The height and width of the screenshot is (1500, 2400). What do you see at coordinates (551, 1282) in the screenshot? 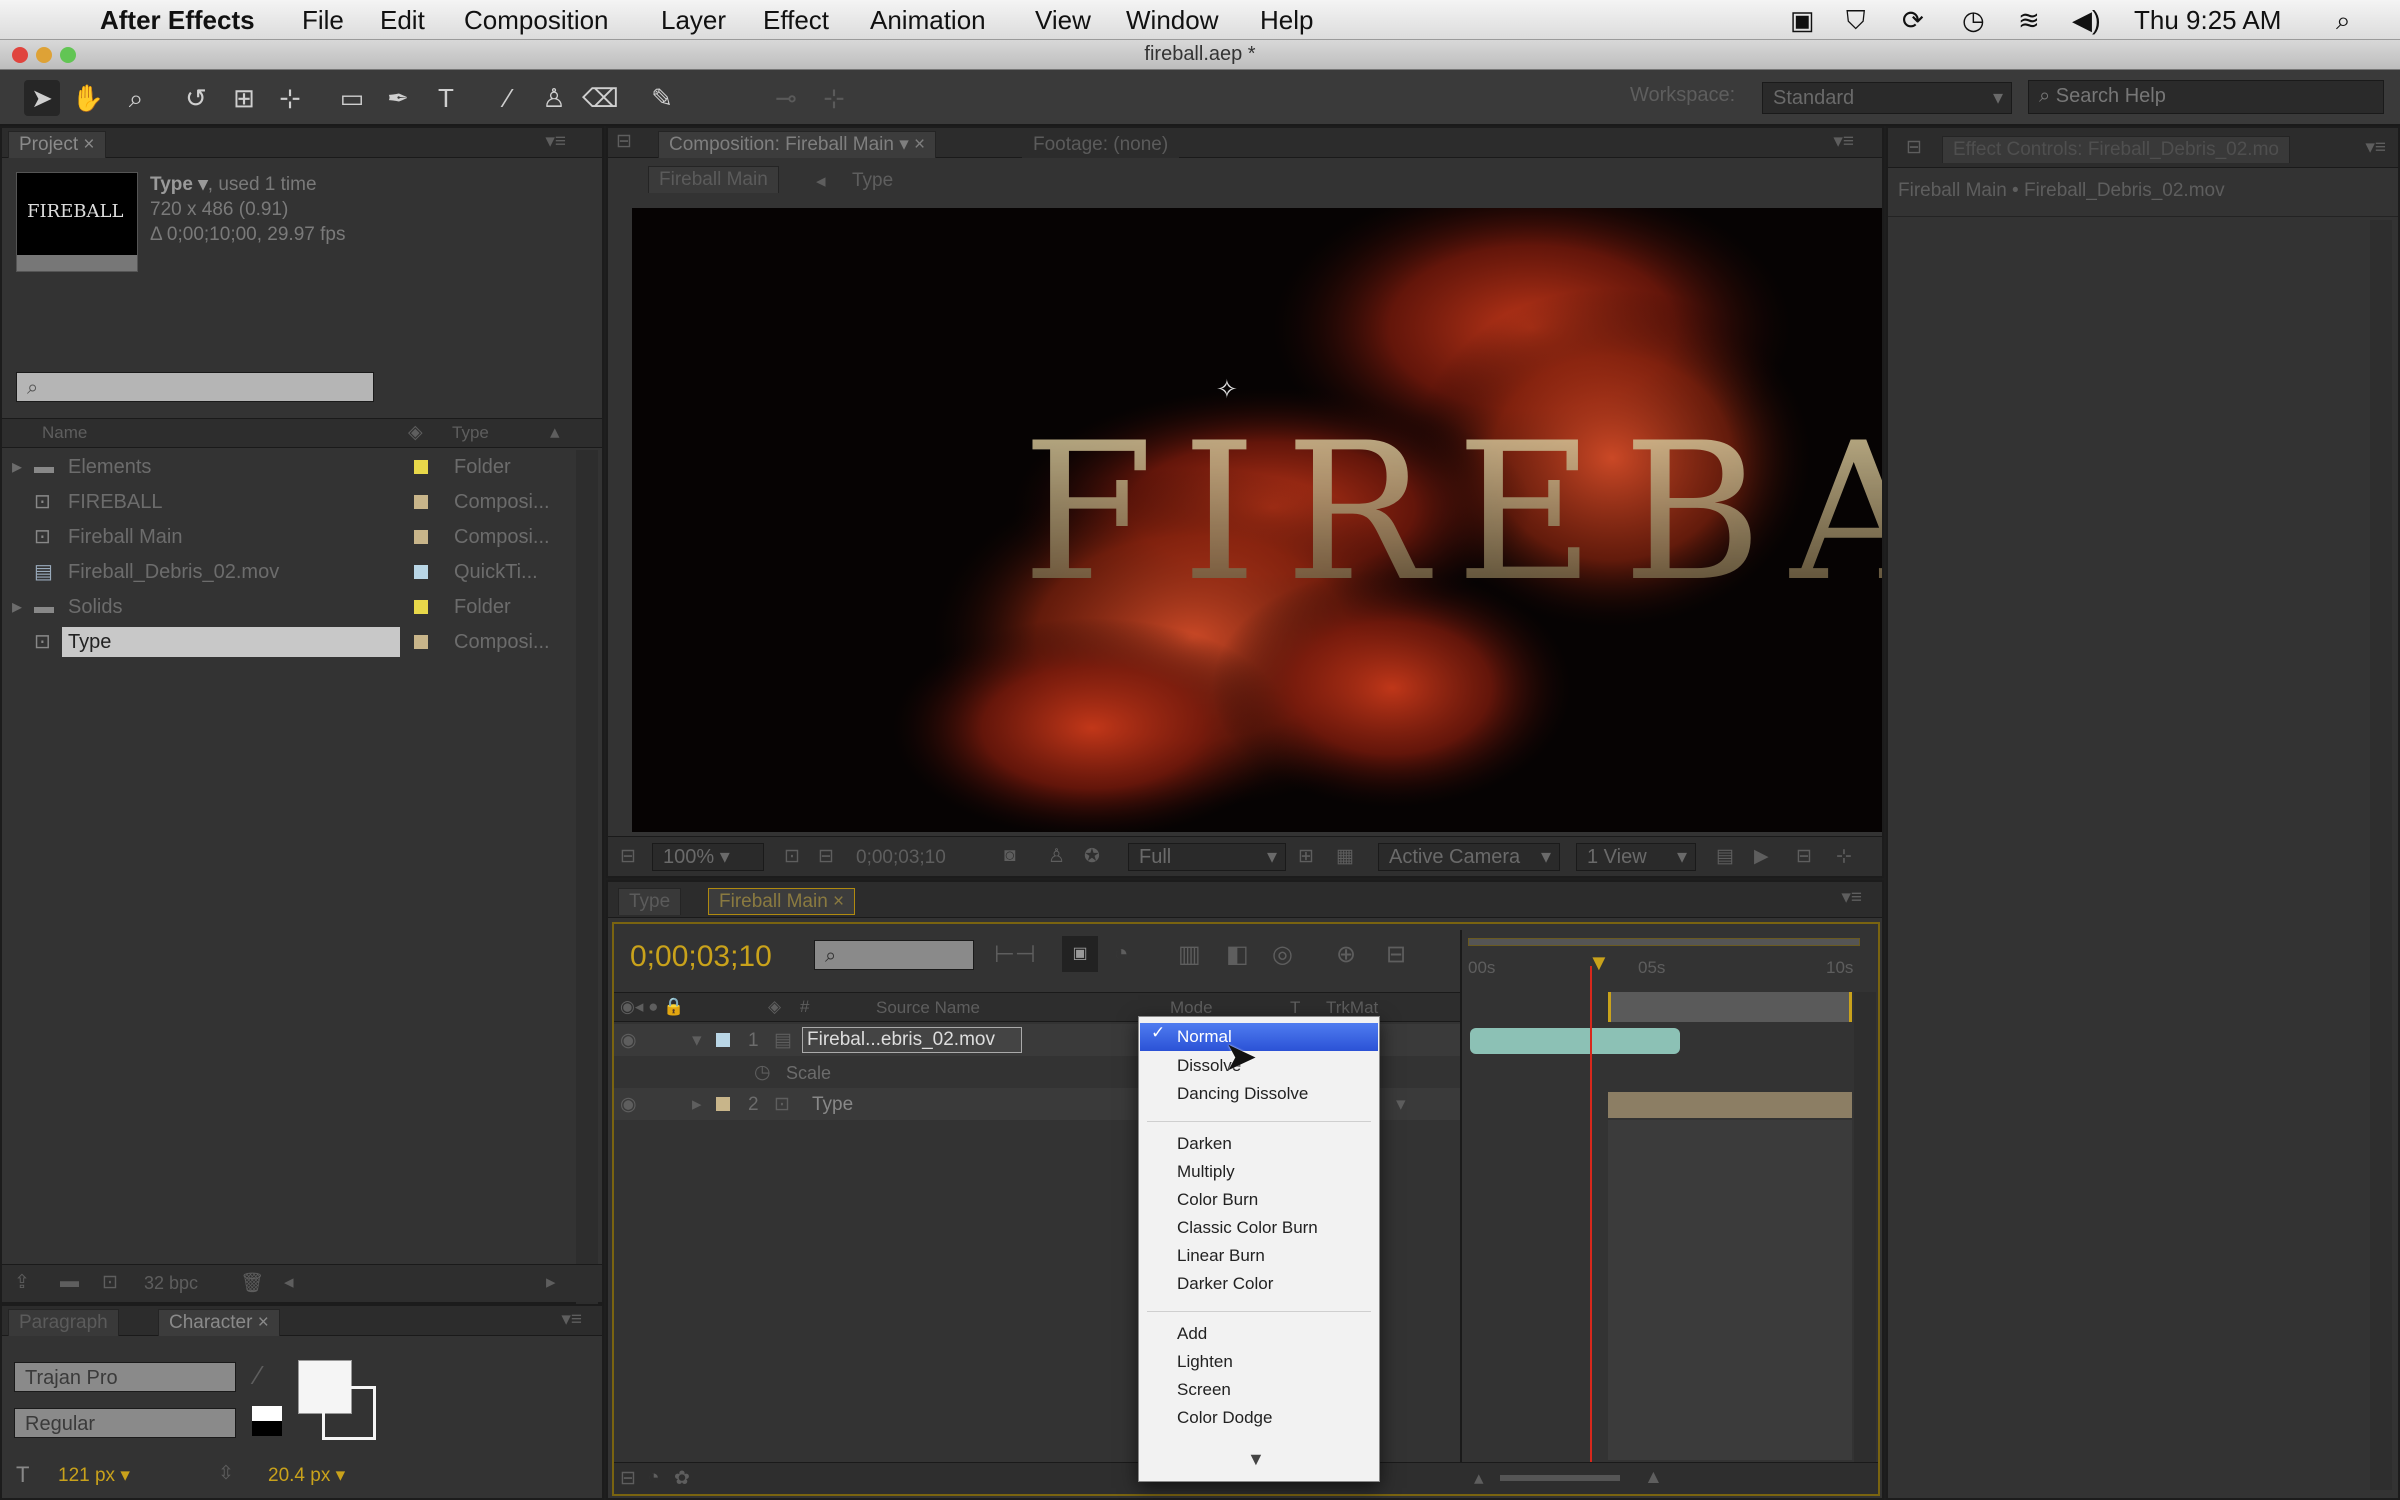
I see `scroll-right-icon: ▸` at bounding box center [551, 1282].